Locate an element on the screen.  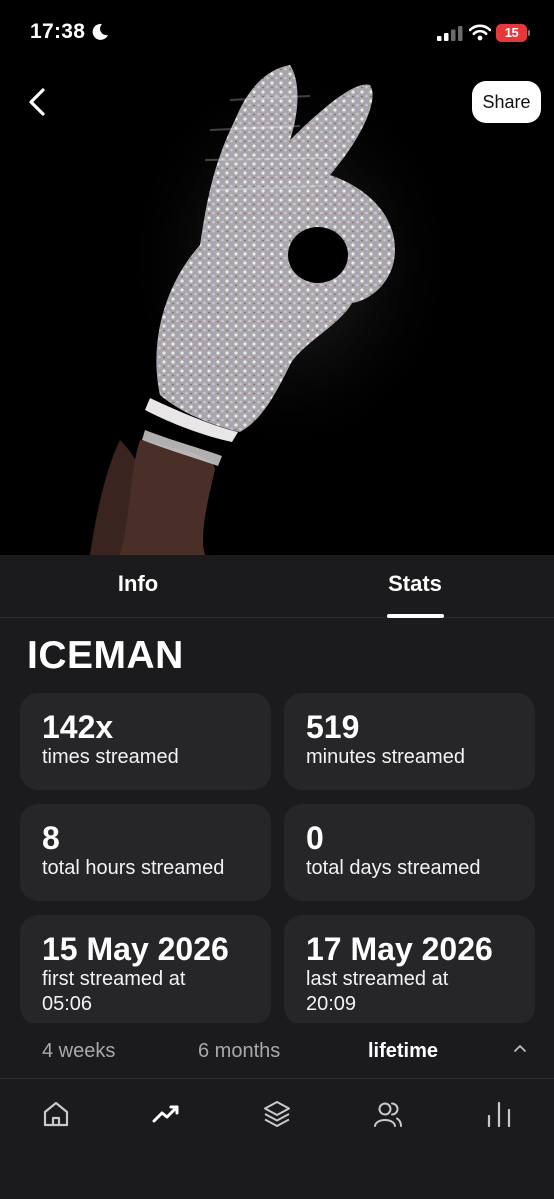
cellular-signal-icon is located at coordinates (450, 33).